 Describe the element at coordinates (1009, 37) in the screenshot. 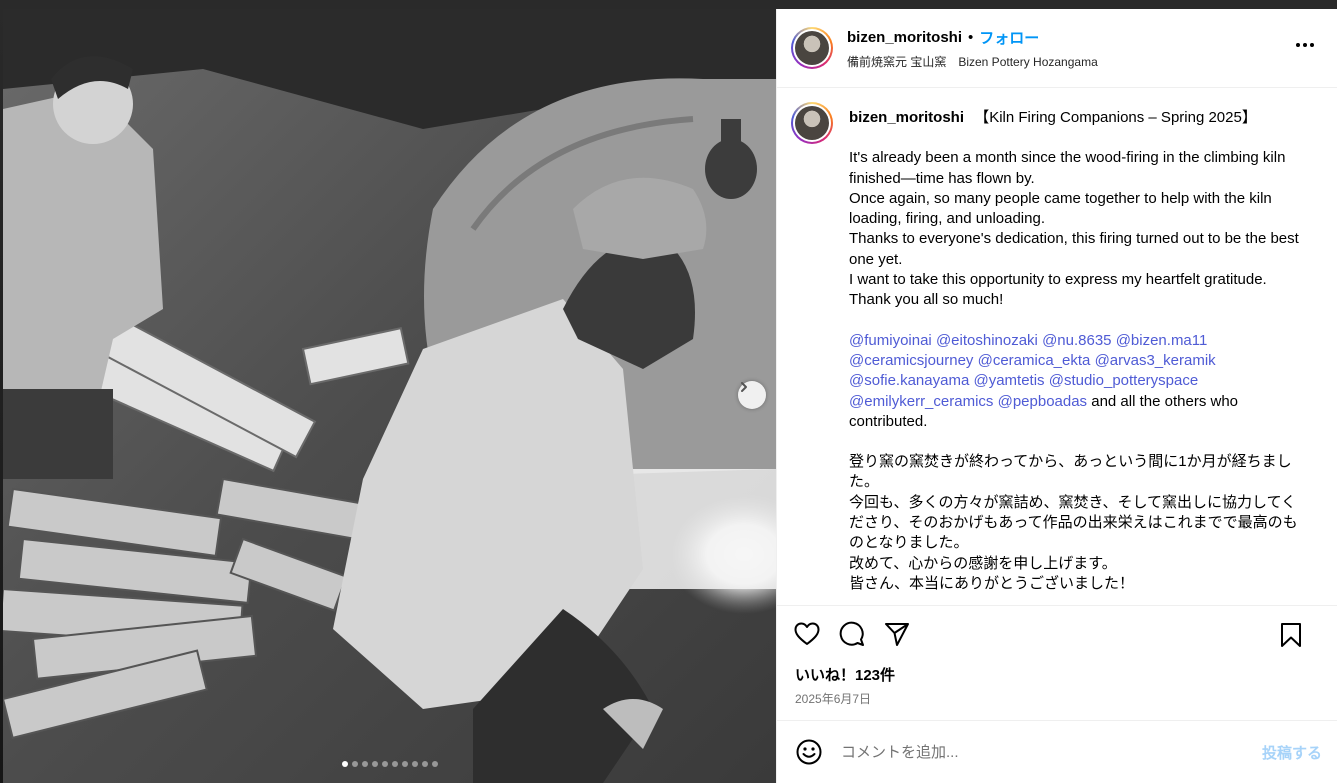

I see `follow-button: フォロー` at that location.